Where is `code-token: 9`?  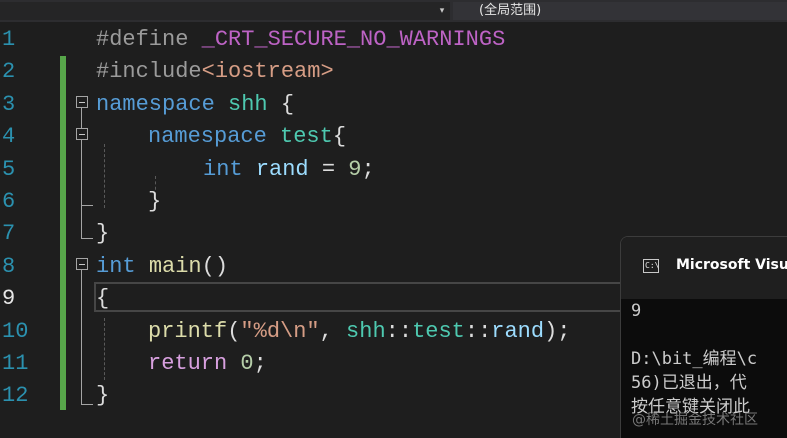 code-token: 9 is located at coordinates (355, 169).